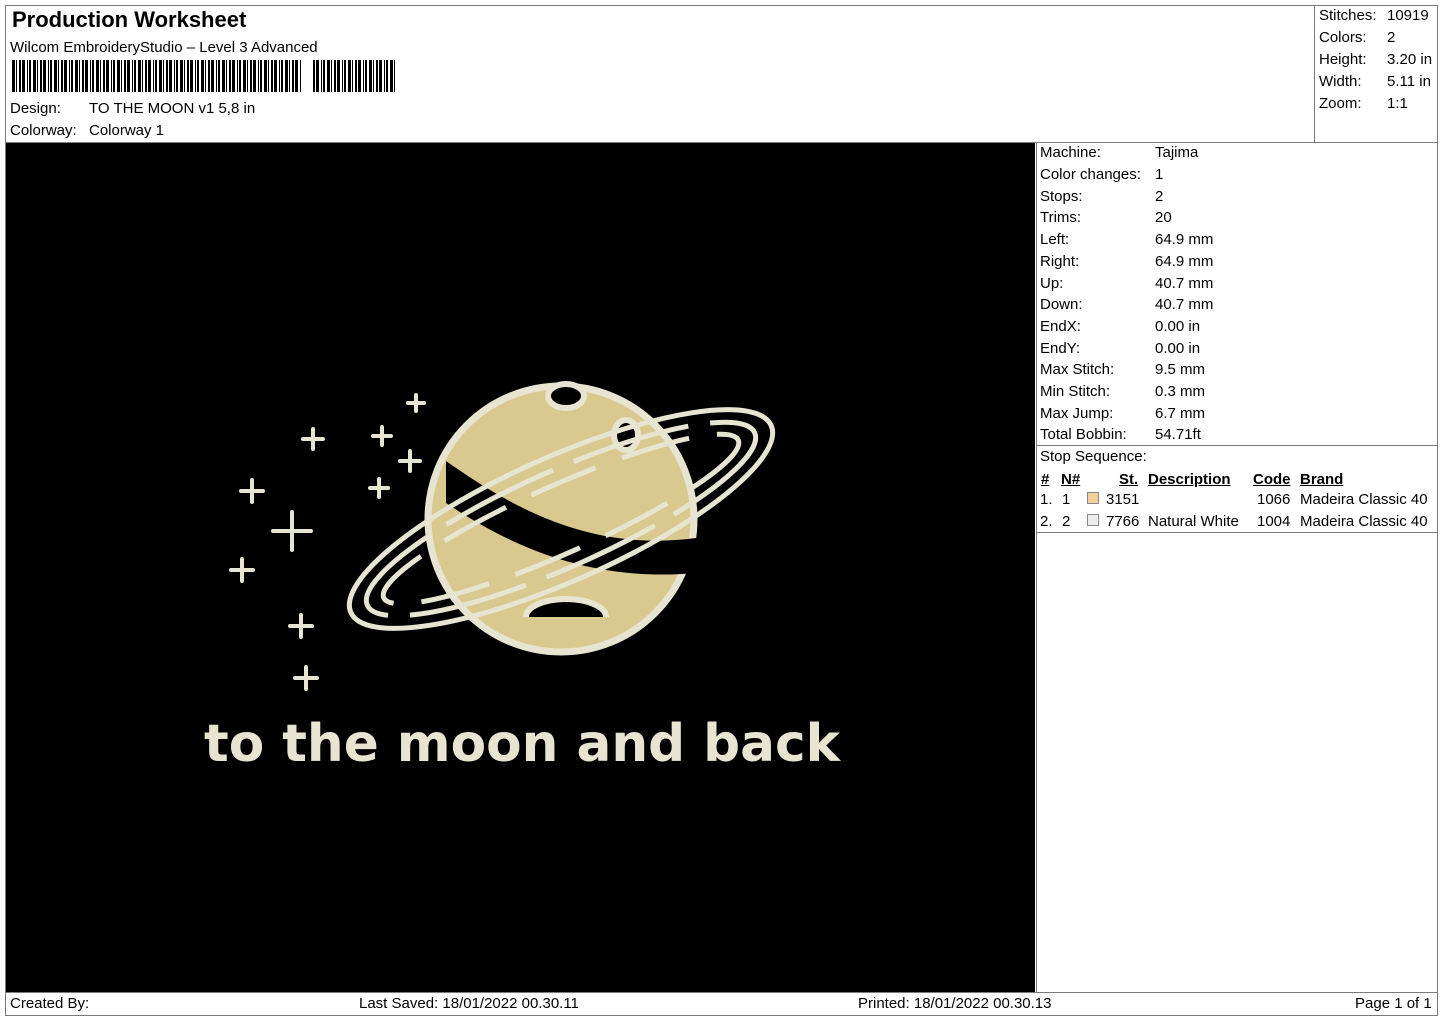 This screenshot has width=1445, height=1021. I want to click on max-stitch-label: Max Stitch:, so click(1077, 369).